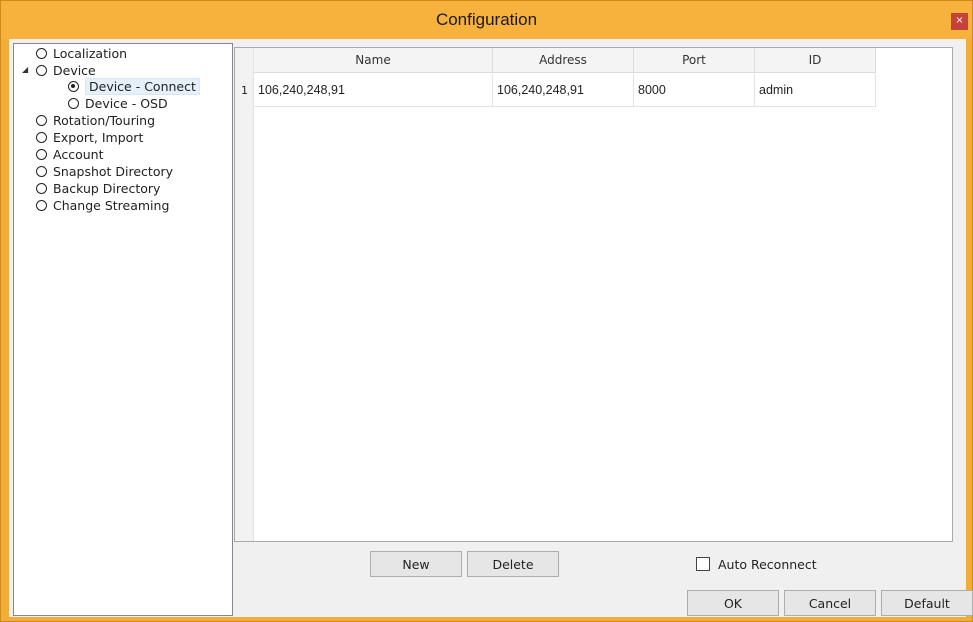 The image size is (973, 622). What do you see at coordinates (815, 60) in the screenshot?
I see `column-header-id: ID` at bounding box center [815, 60].